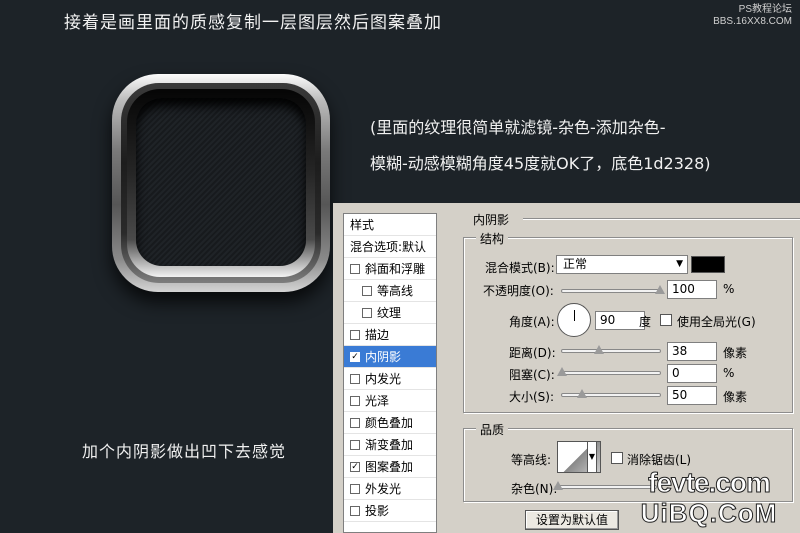 Image resolution: width=800 pixels, height=533 pixels. What do you see at coordinates (611, 349) in the screenshot?
I see `distance-slider` at bounding box center [611, 349].